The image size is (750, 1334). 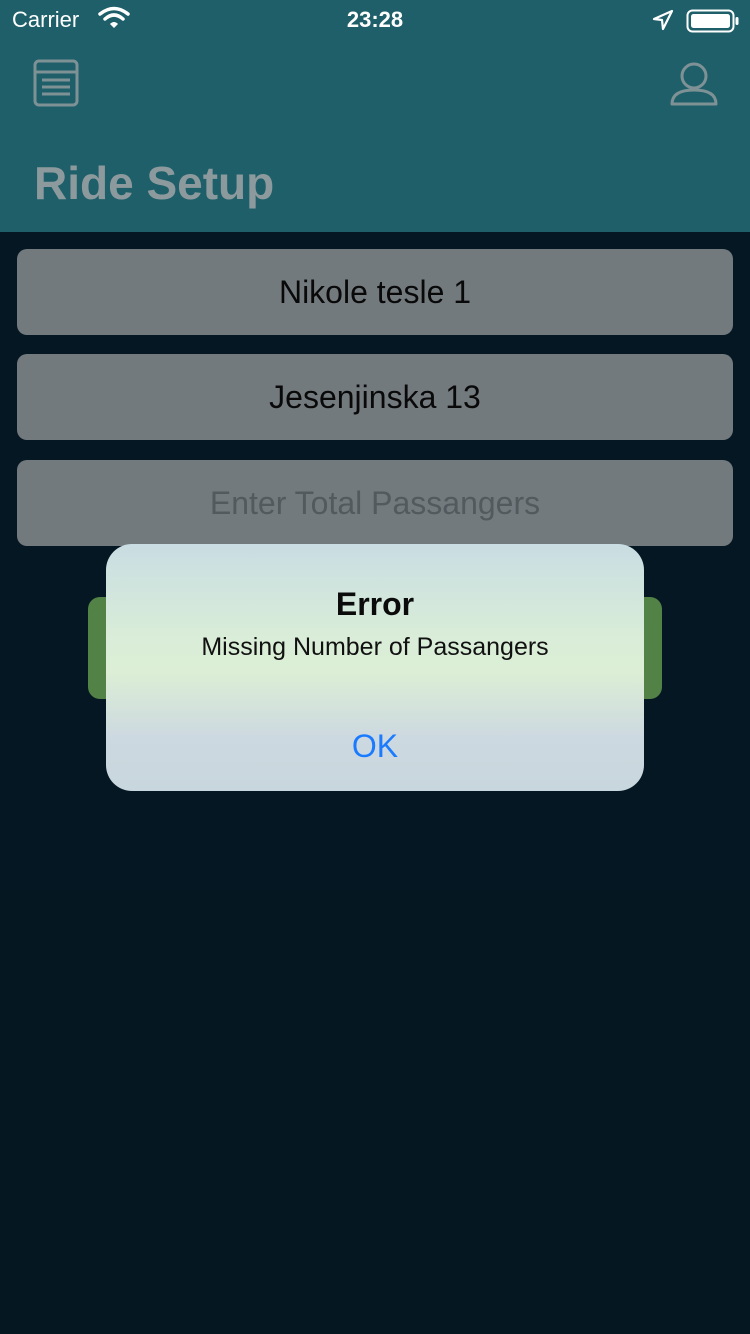 What do you see at coordinates (154, 183) in the screenshot?
I see `page-title: Ride Setup` at bounding box center [154, 183].